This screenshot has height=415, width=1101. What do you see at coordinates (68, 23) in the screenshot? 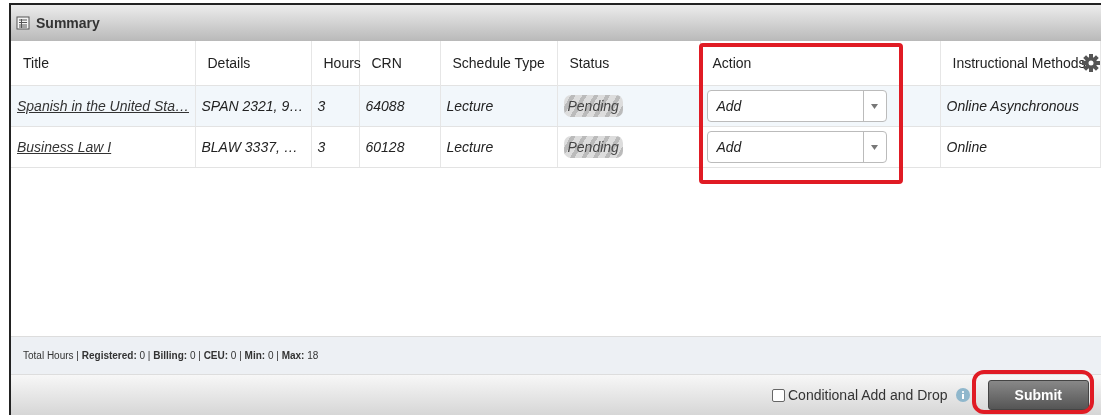
I see `panel-title: Summary` at bounding box center [68, 23].